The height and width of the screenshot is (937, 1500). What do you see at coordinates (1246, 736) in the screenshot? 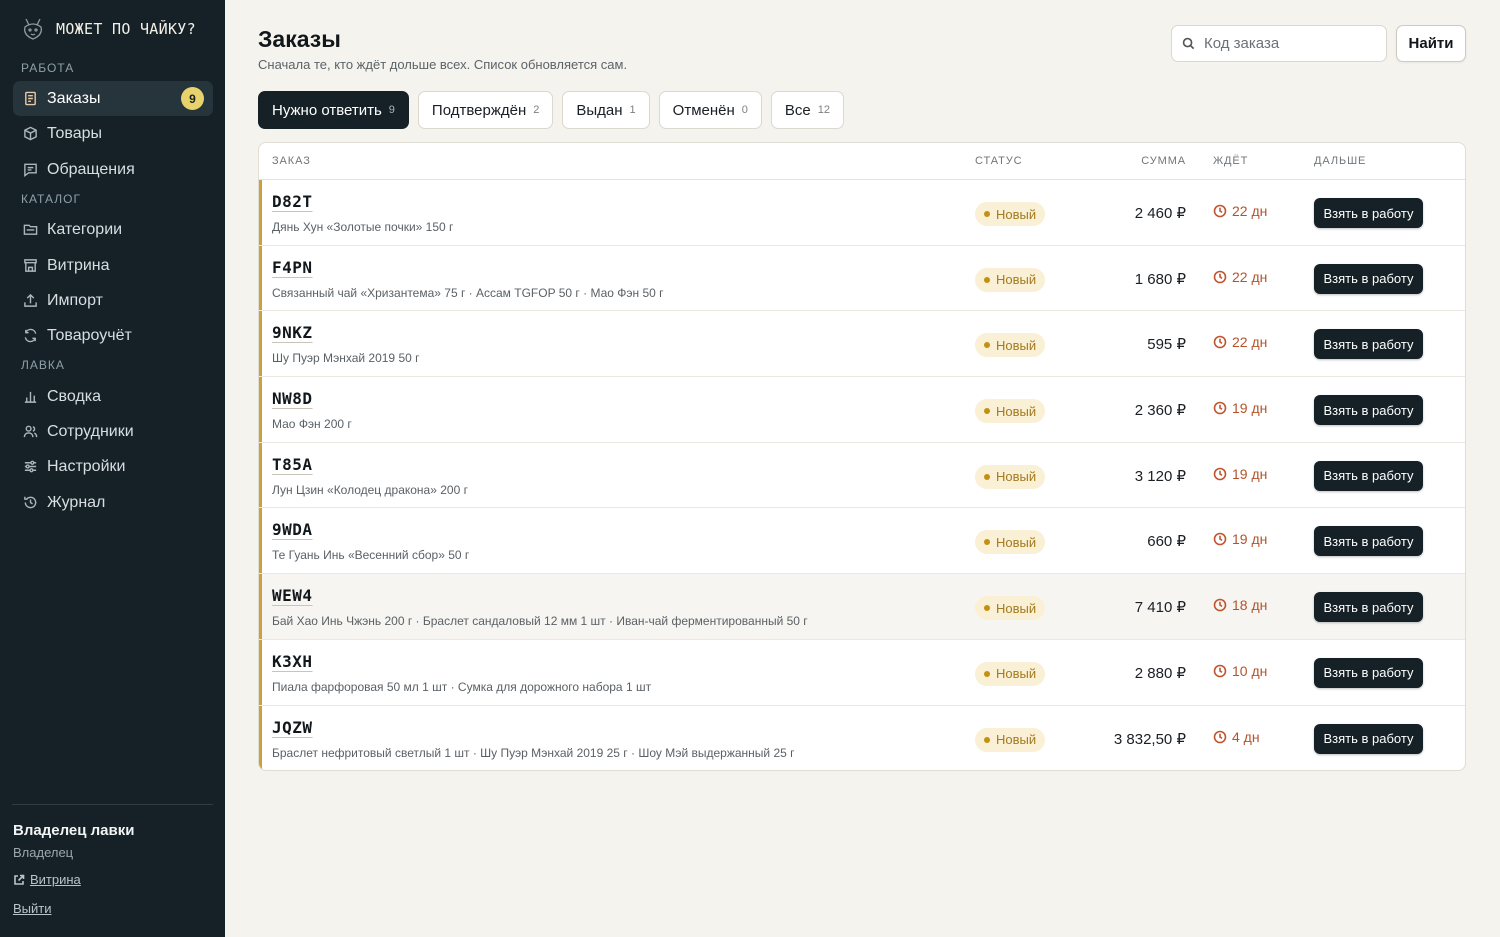
I see `waiting-label: 4 дн` at bounding box center [1246, 736].